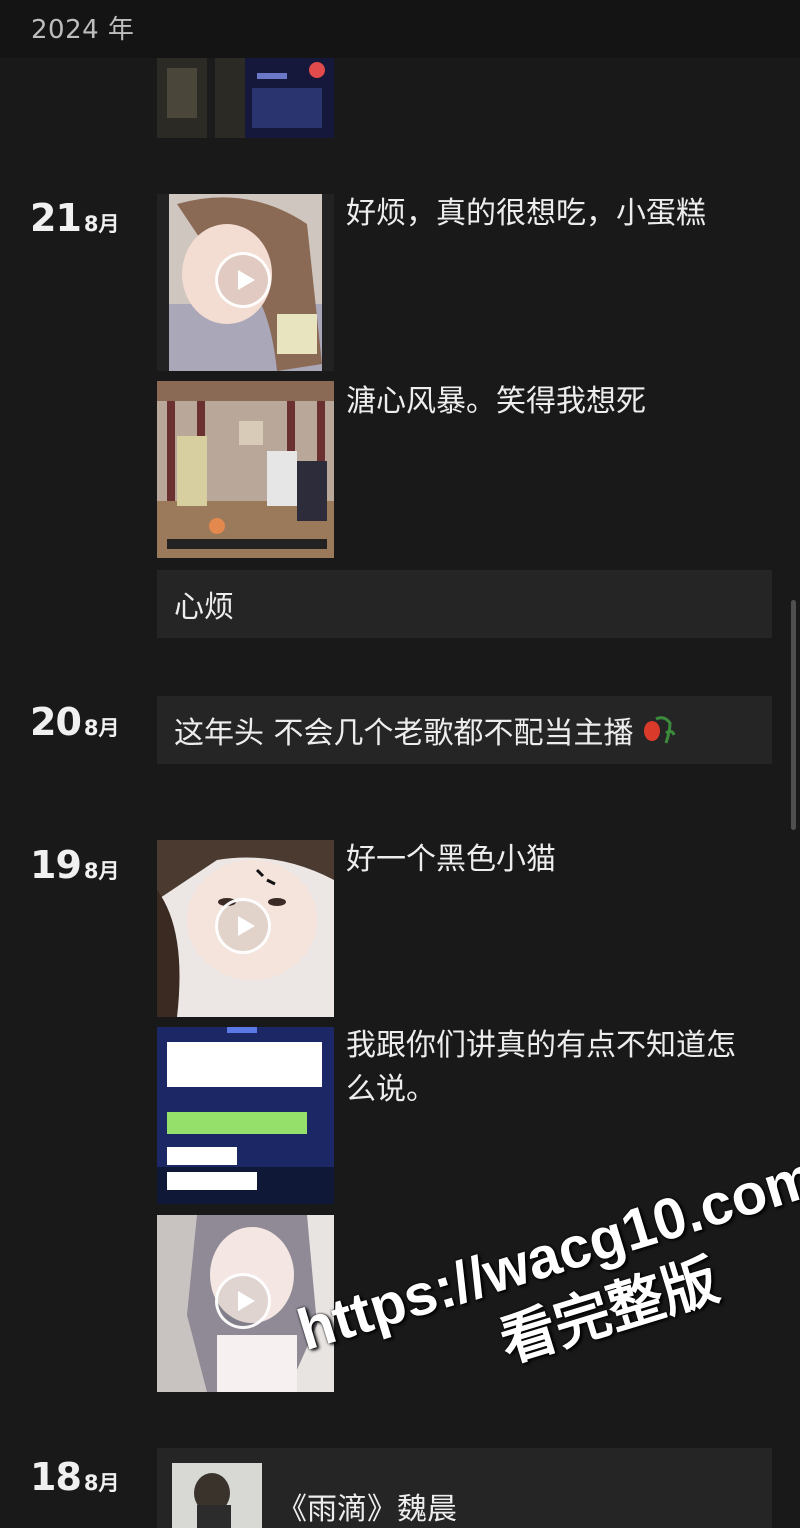  I want to click on scrollbar, so click(793, 715).